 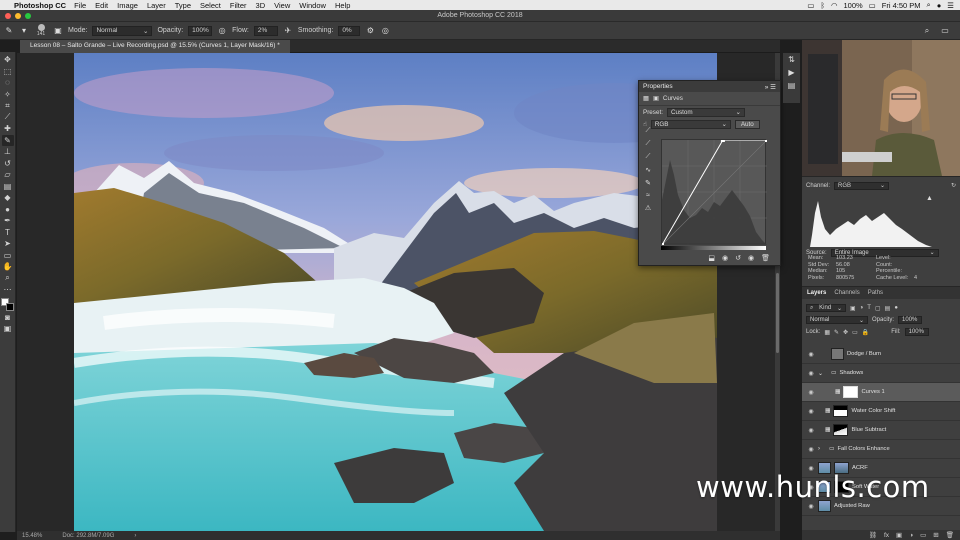 What do you see at coordinates (8, 256) in the screenshot?
I see `shape-tool-icon: ▭` at bounding box center [8, 256].